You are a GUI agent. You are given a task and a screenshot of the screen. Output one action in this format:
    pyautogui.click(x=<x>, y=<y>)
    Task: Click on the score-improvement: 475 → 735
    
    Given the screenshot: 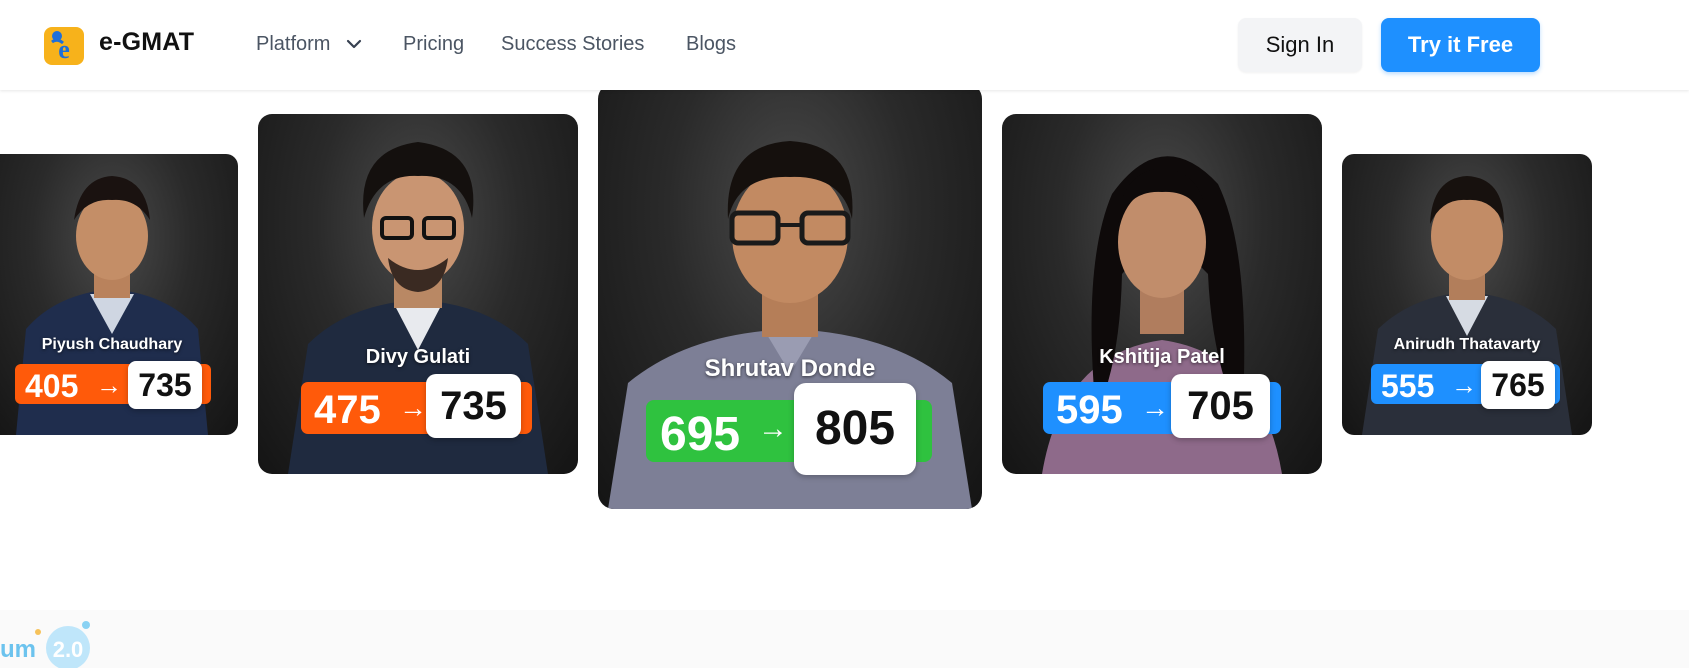 What is the action you would take?
    pyautogui.click(x=416, y=406)
    